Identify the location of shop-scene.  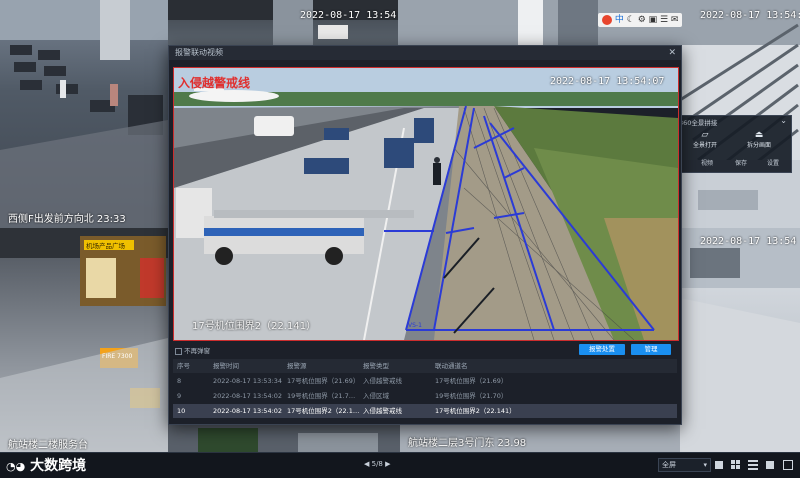
(84, 340).